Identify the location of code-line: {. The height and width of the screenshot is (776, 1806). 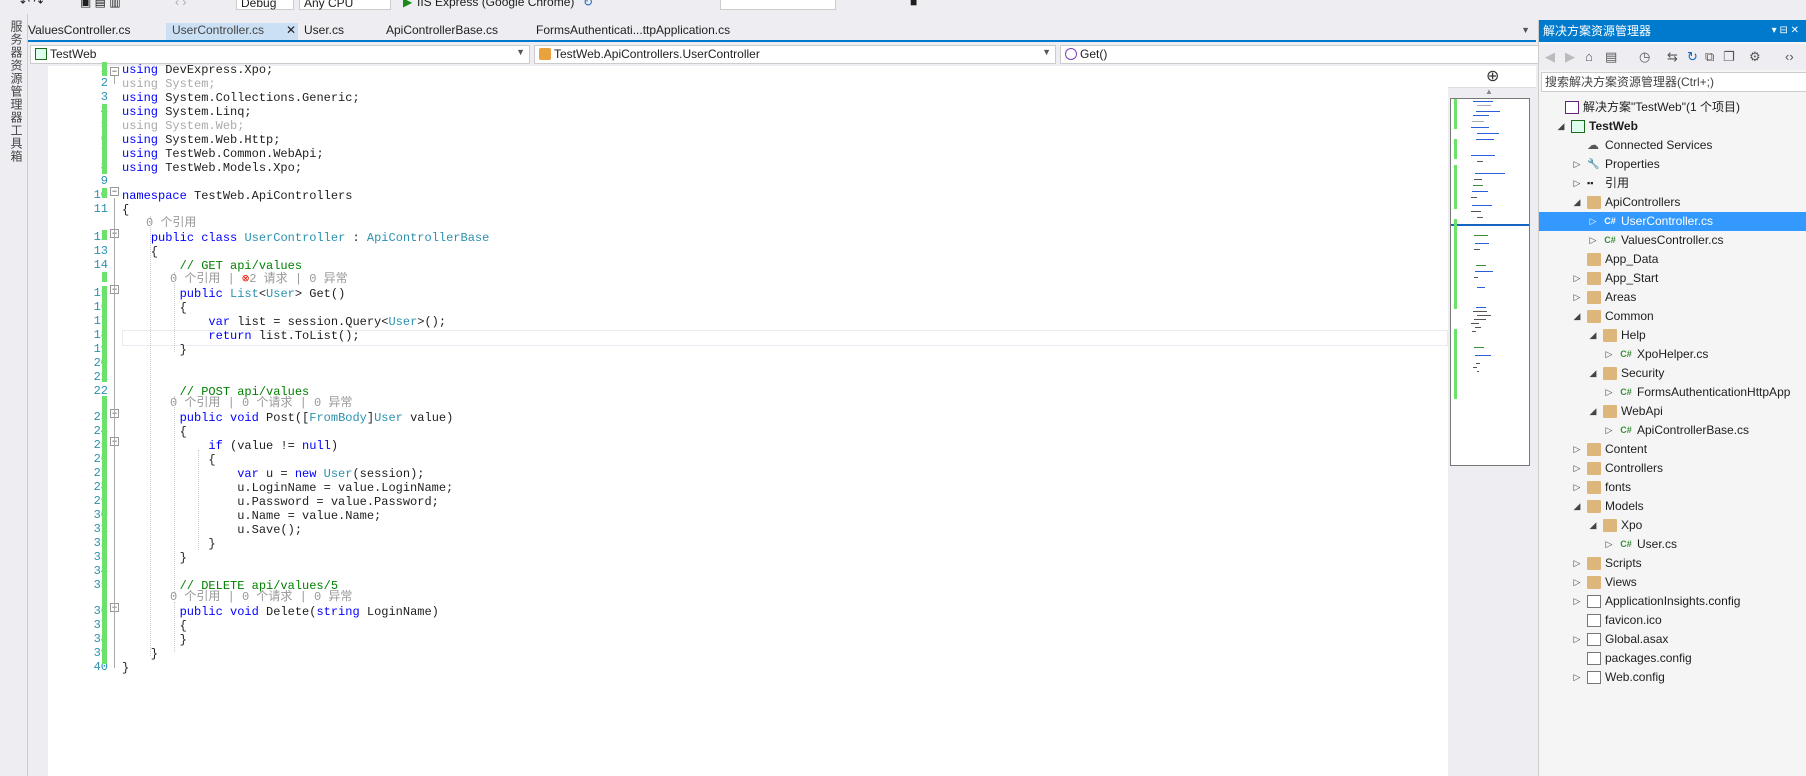
(125, 210).